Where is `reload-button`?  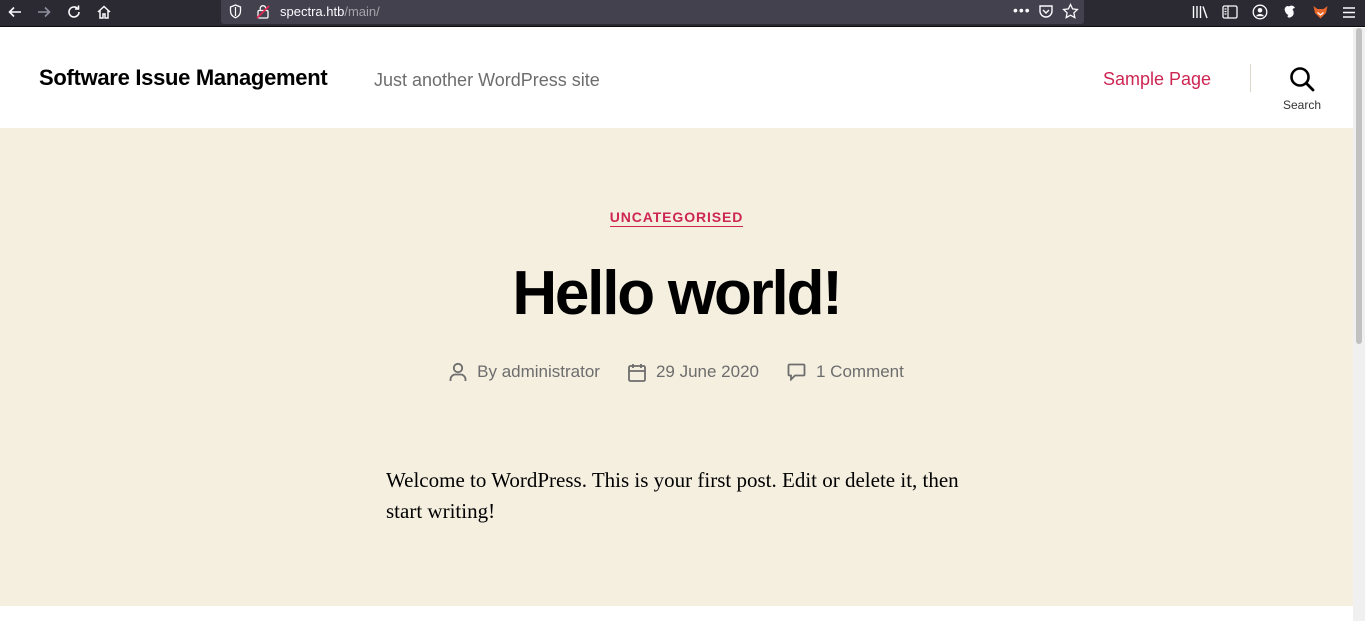 reload-button is located at coordinates (74, 12).